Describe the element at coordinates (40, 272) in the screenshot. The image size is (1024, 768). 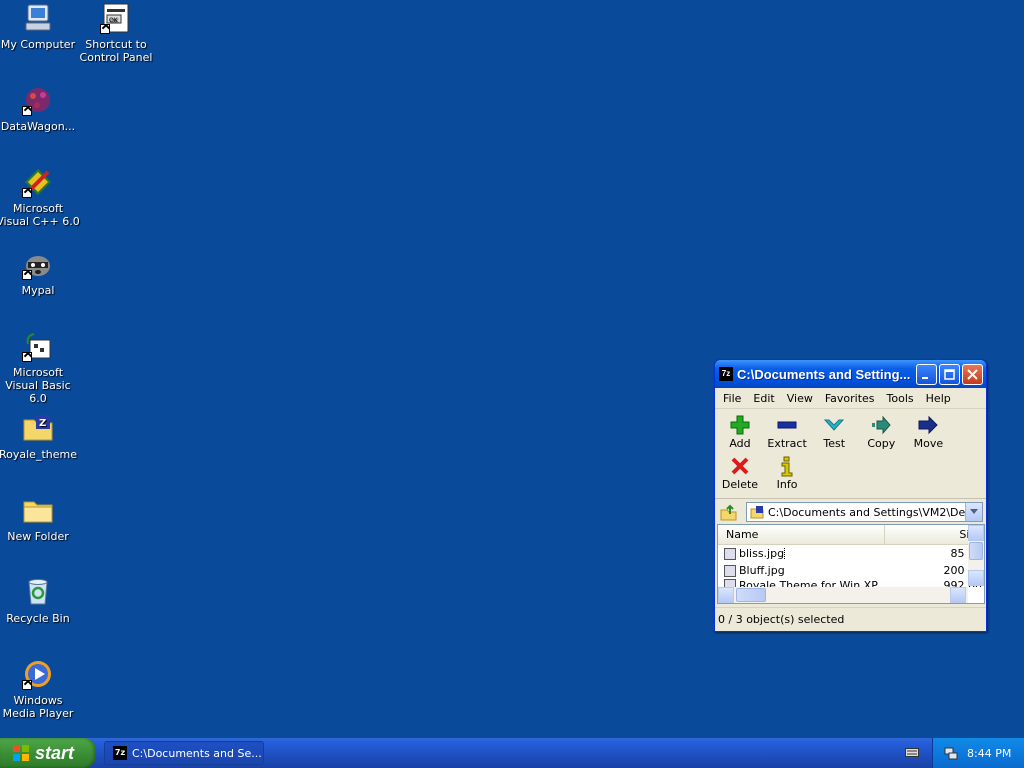
I see `desktop-icon-mypal: Mypal` at that location.